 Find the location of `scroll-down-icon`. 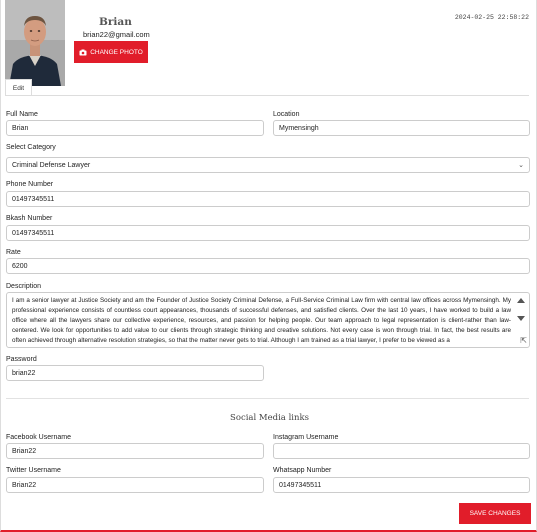

scroll-down-icon is located at coordinates (521, 318).